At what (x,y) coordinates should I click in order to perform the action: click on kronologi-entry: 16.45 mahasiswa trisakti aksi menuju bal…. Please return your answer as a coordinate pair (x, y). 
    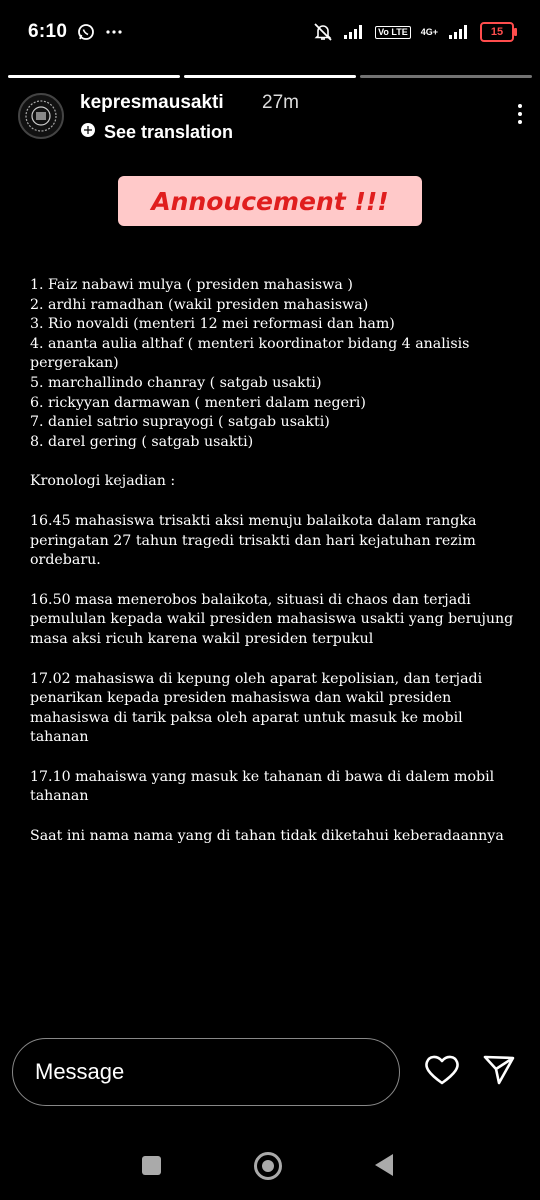
    Looking at the image, I should click on (253, 540).